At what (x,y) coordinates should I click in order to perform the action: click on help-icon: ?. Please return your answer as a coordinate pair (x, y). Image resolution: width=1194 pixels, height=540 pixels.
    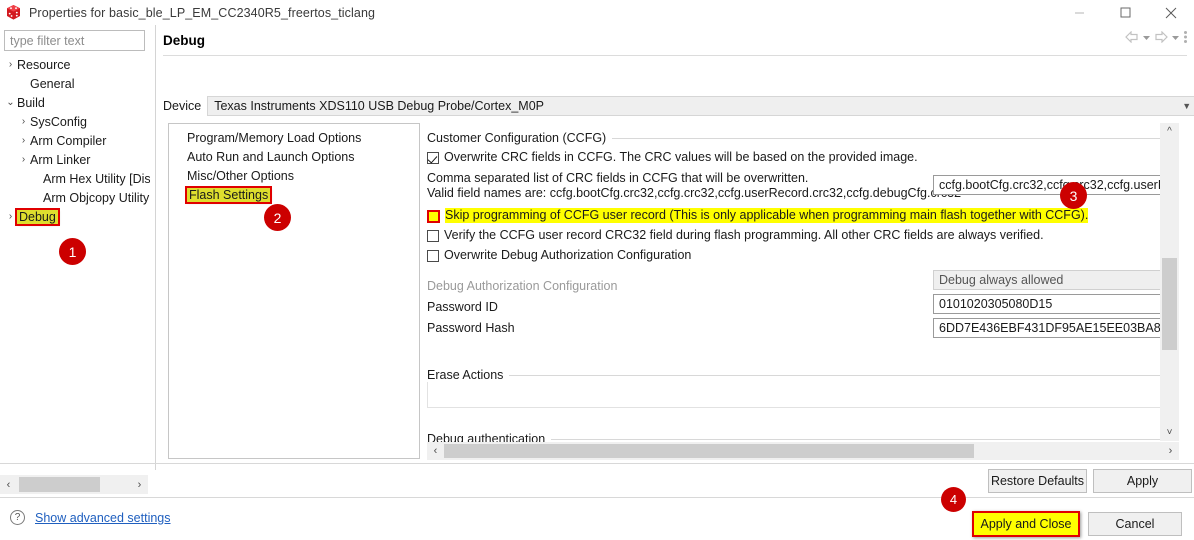
    Looking at the image, I should click on (17, 517).